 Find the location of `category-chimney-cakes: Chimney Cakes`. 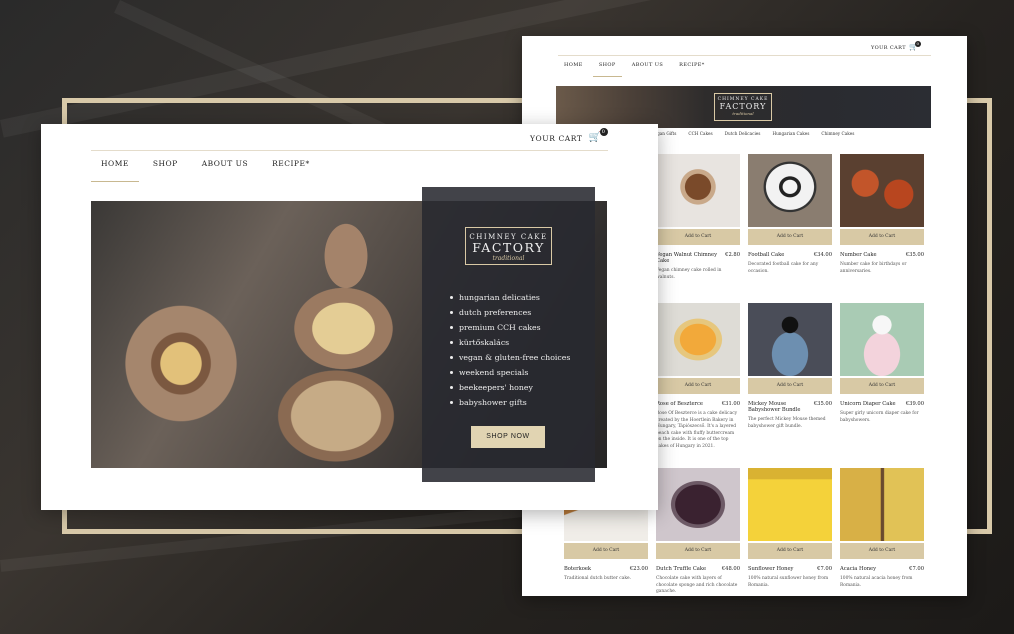

category-chimney-cakes: Chimney Cakes is located at coordinates (837, 133).